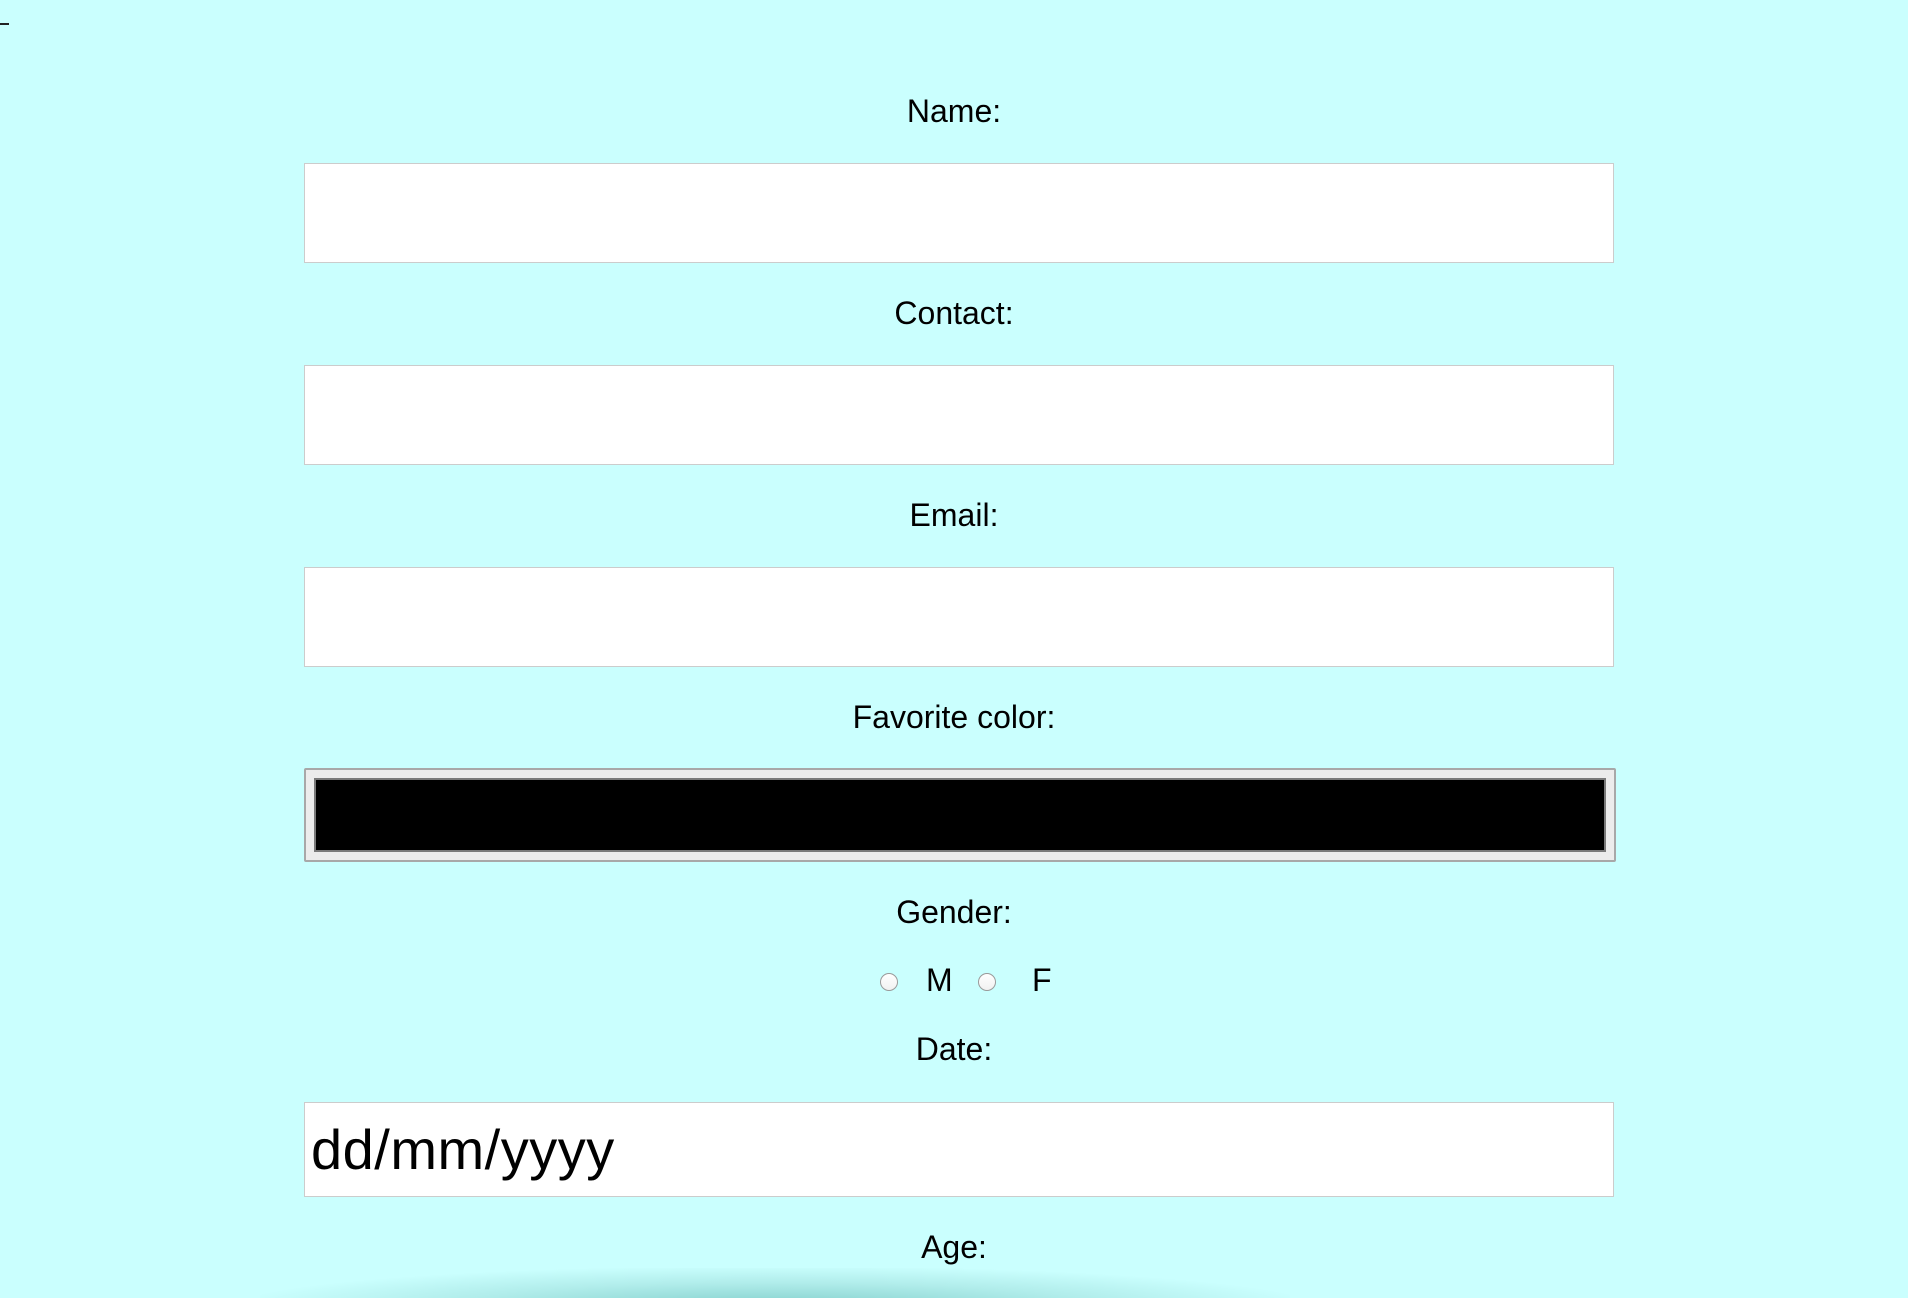 Image resolution: width=1908 pixels, height=1298 pixels. What do you see at coordinates (954, 111) in the screenshot?
I see `name-label: Name:` at bounding box center [954, 111].